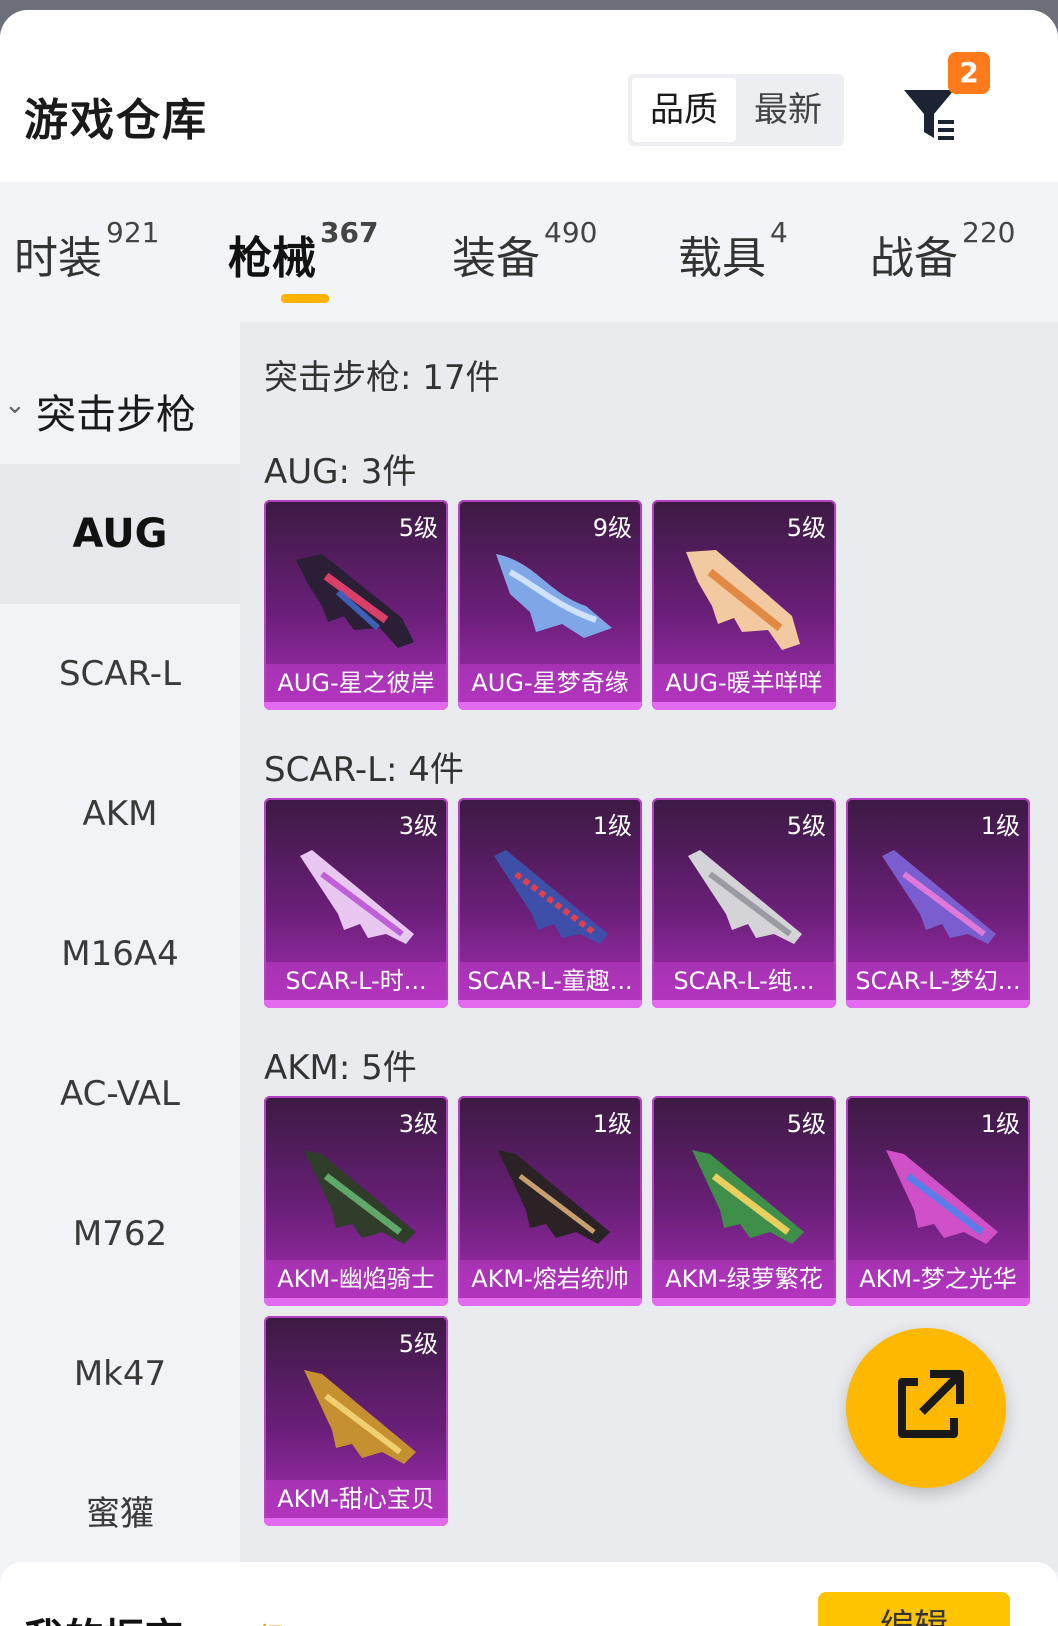 This screenshot has width=1058, height=1626. I want to click on weapon-card: 5级 AUG-星之彼岸, so click(356, 605).